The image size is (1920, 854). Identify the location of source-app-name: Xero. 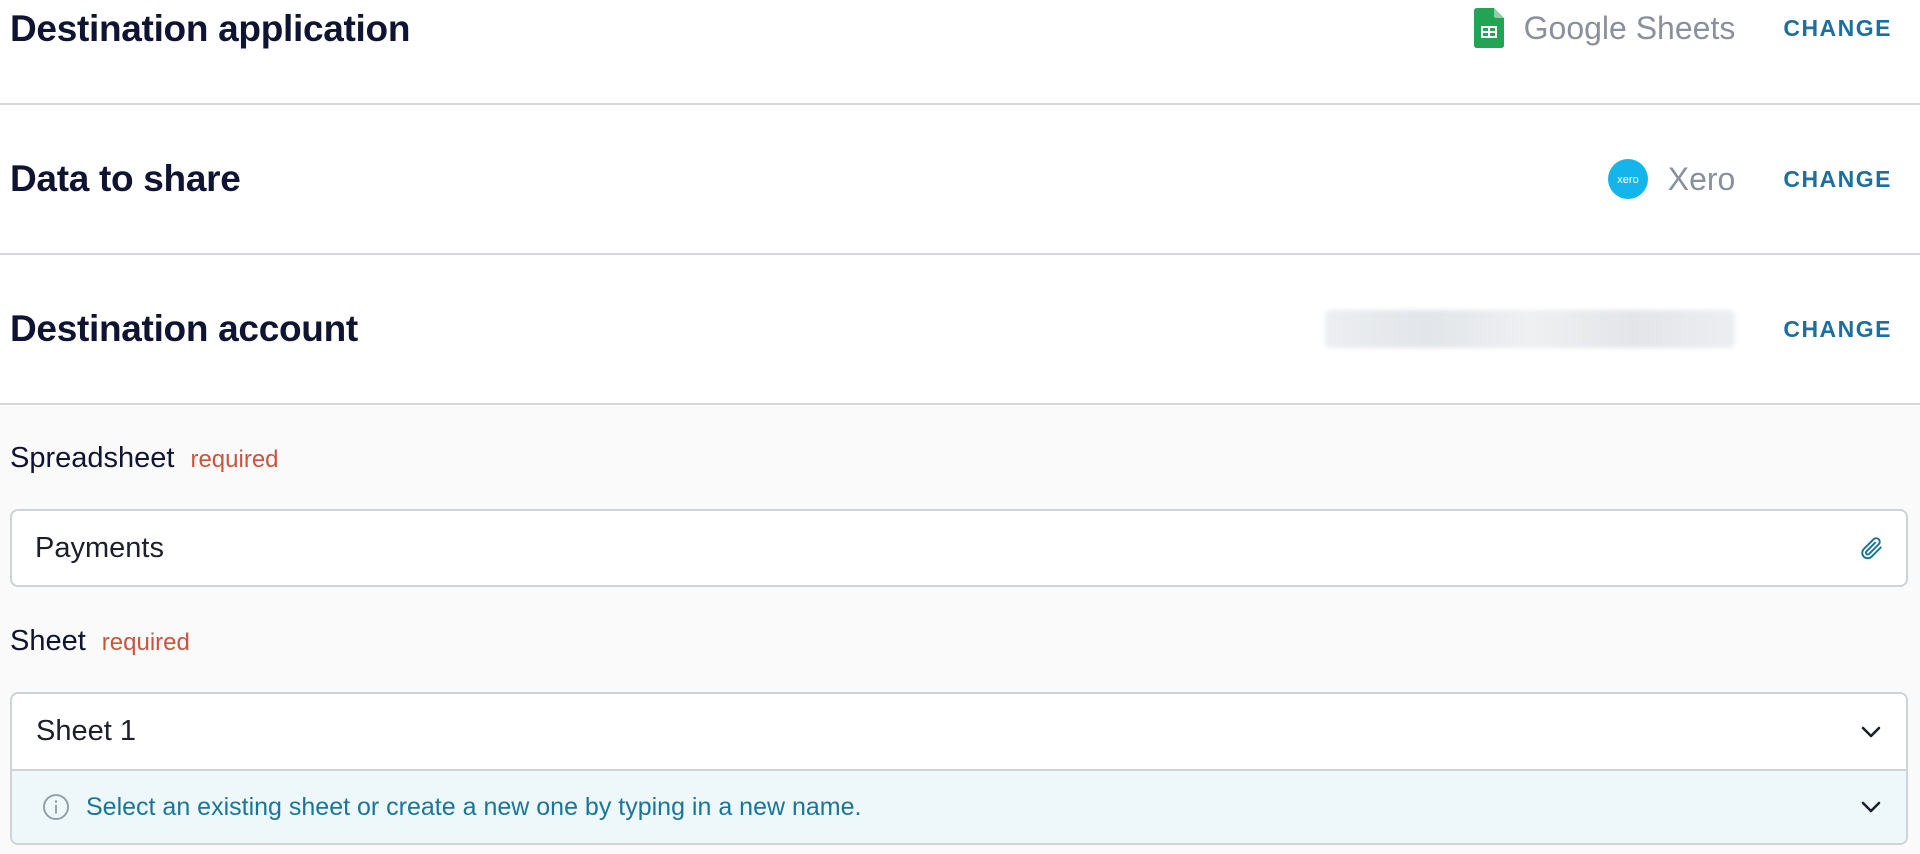
(1701, 178).